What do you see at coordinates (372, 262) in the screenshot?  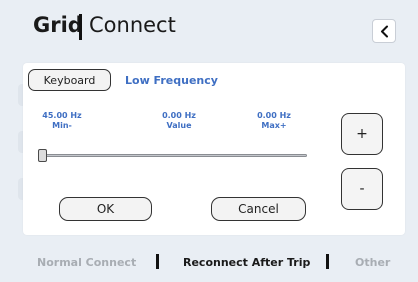 I see `tab-other: Other` at bounding box center [372, 262].